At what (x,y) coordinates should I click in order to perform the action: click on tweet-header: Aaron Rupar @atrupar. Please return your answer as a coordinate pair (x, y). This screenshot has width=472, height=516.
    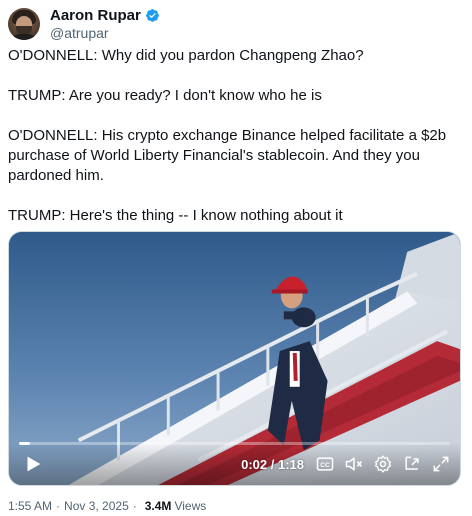
    Looking at the image, I should click on (84, 24).